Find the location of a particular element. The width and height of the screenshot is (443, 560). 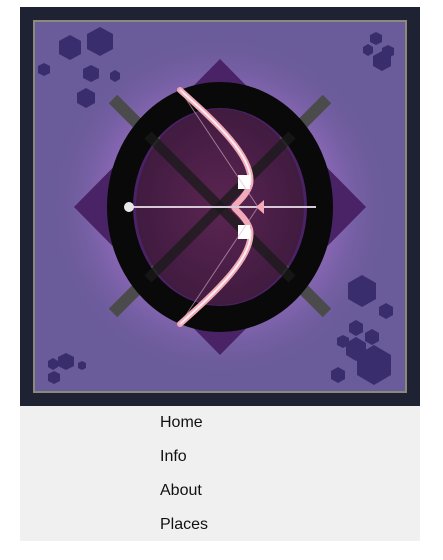

arrow-head is located at coordinates (129, 207).